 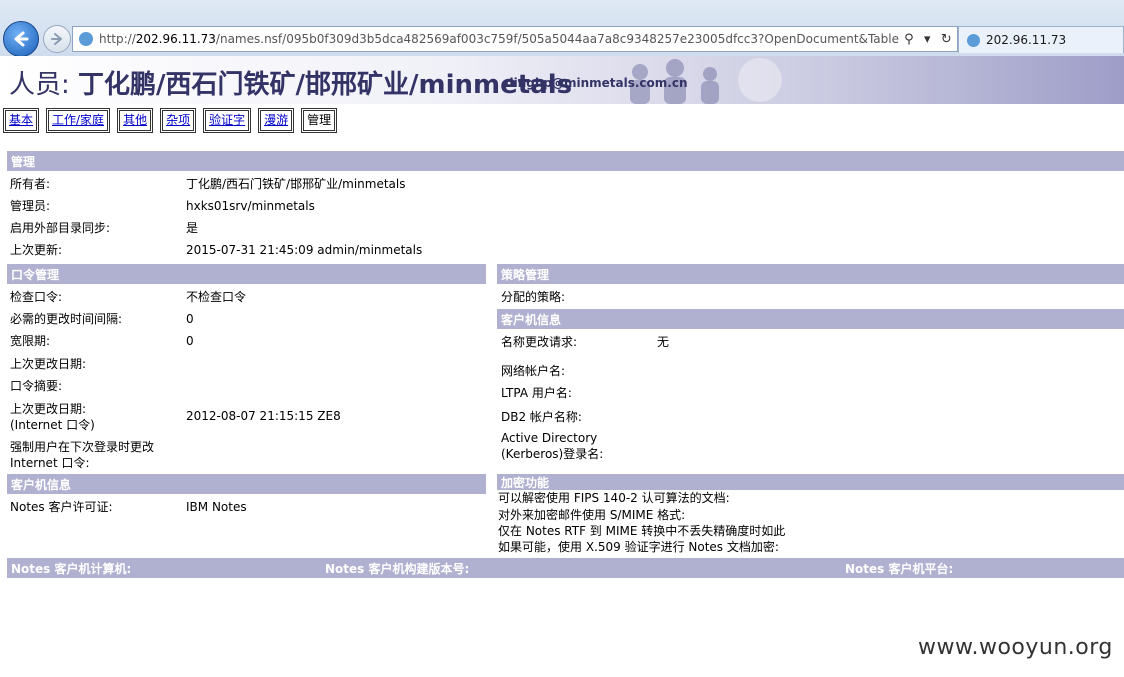 What do you see at coordinates (36, 386) in the screenshot?
I see `password-digest-label: 口令摘要:` at bounding box center [36, 386].